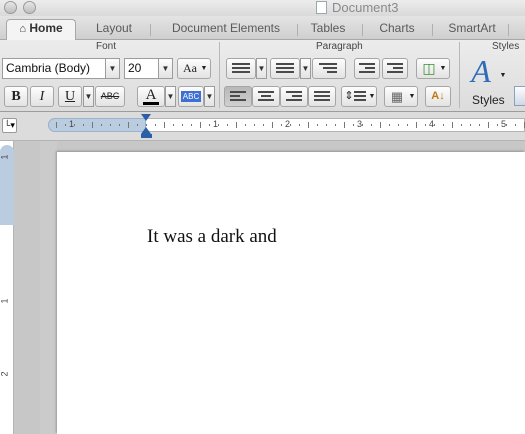 Image resolution: width=525 pixels, height=434 pixels. I want to click on underline-button: U, so click(70, 96).